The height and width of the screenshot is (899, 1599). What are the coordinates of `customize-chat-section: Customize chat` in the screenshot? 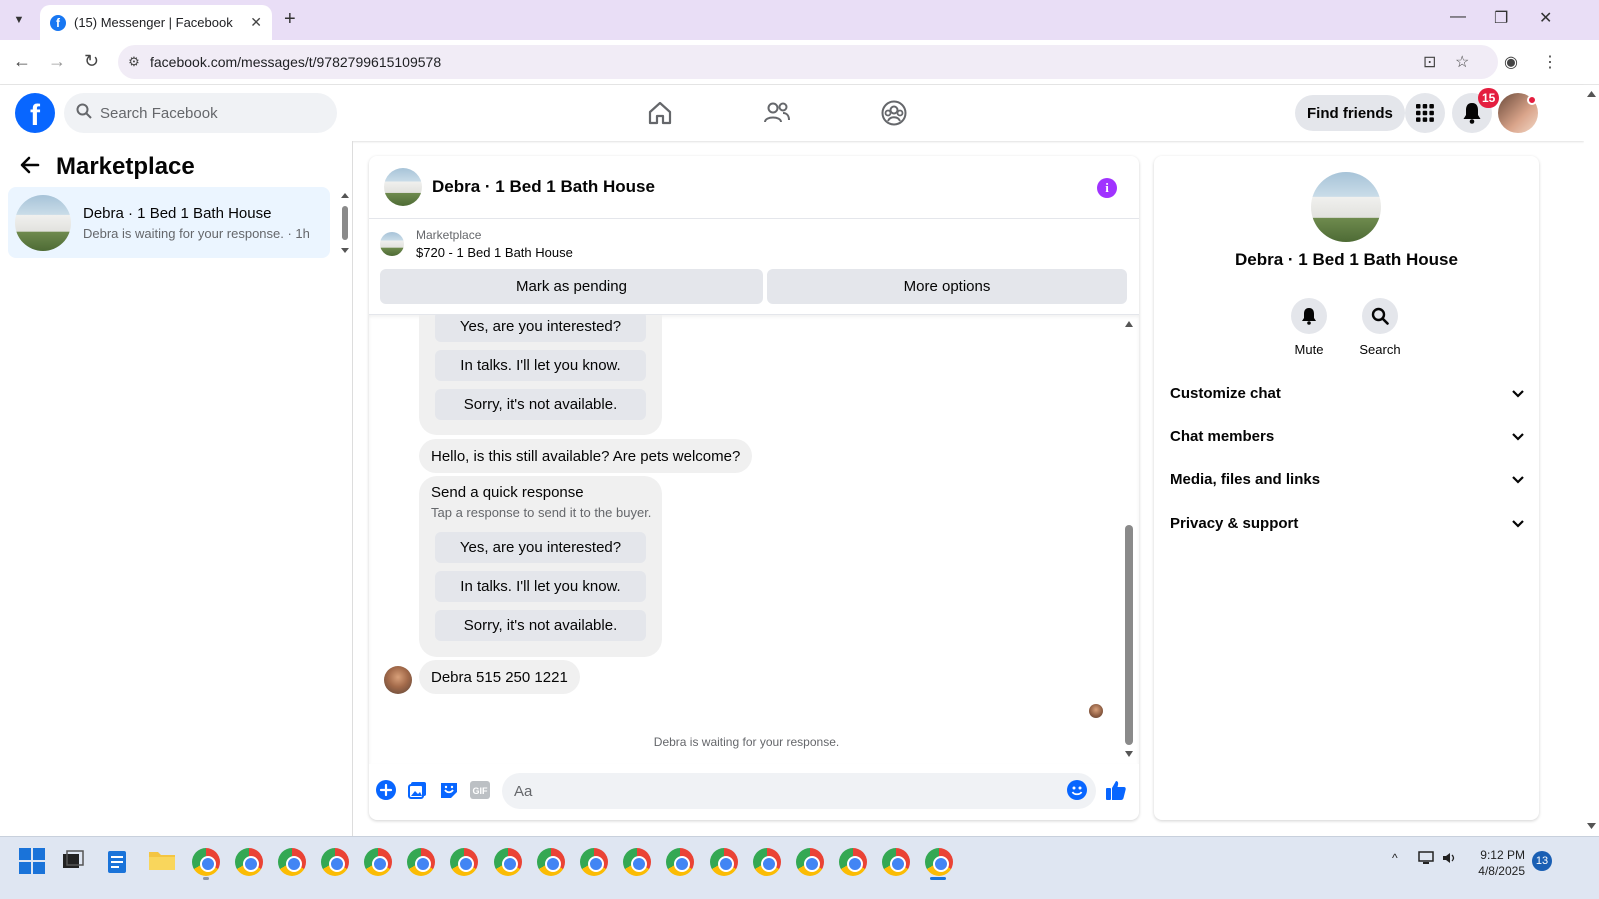 It's located at (1347, 393).